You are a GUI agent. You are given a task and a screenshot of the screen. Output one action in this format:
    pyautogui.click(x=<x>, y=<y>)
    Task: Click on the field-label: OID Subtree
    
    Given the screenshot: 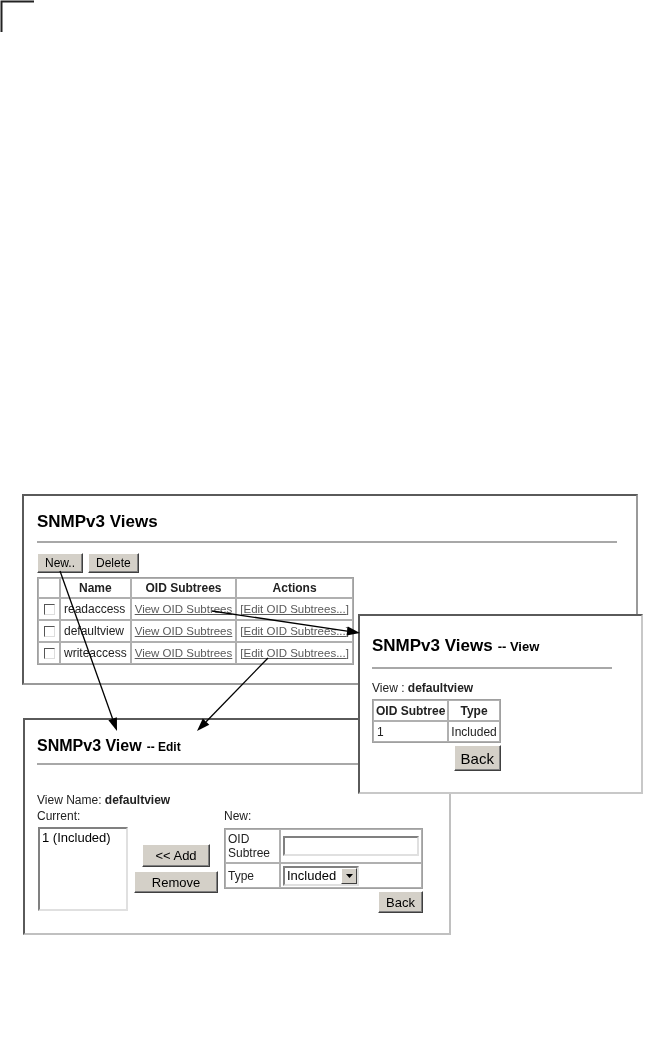 What is the action you would take?
    pyautogui.click(x=252, y=846)
    